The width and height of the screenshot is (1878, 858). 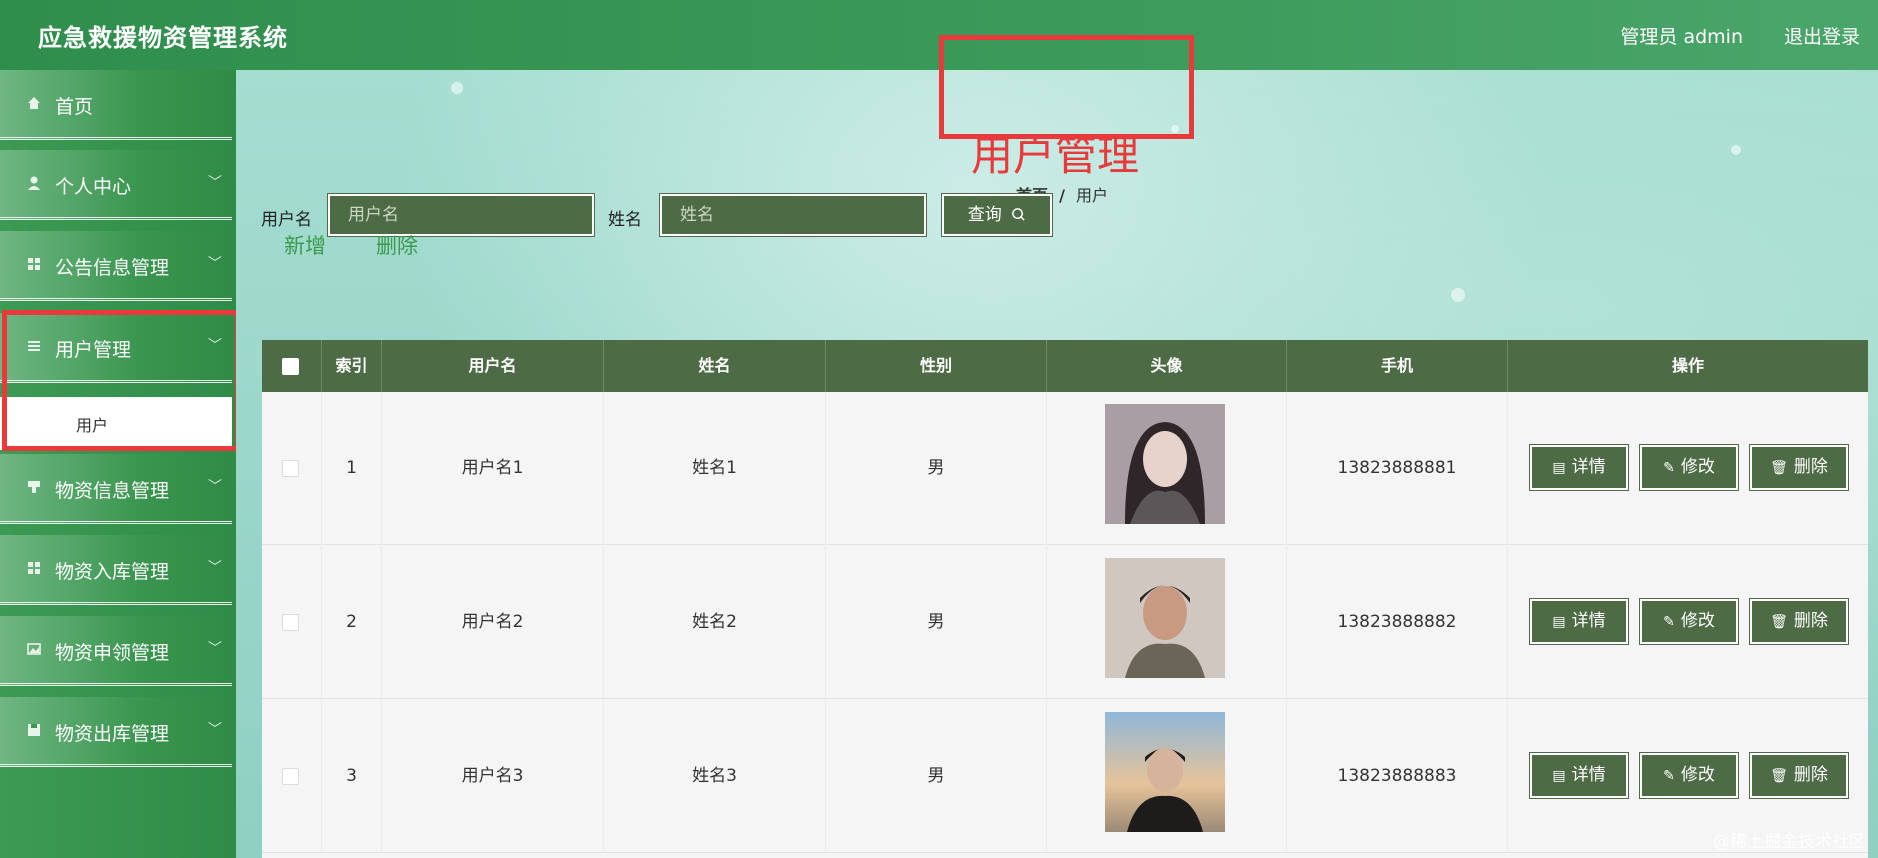 What do you see at coordinates (1397, 366) in the screenshot?
I see `column-header: 手机` at bounding box center [1397, 366].